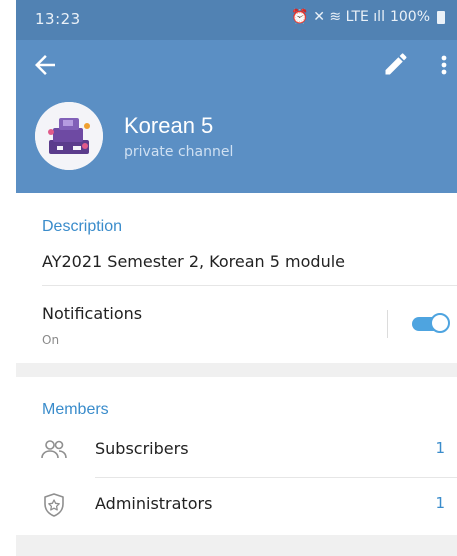 The image size is (457, 556). What do you see at coordinates (236, 450) in the screenshot?
I see `subscribers-row: Subscribers 1` at bounding box center [236, 450].